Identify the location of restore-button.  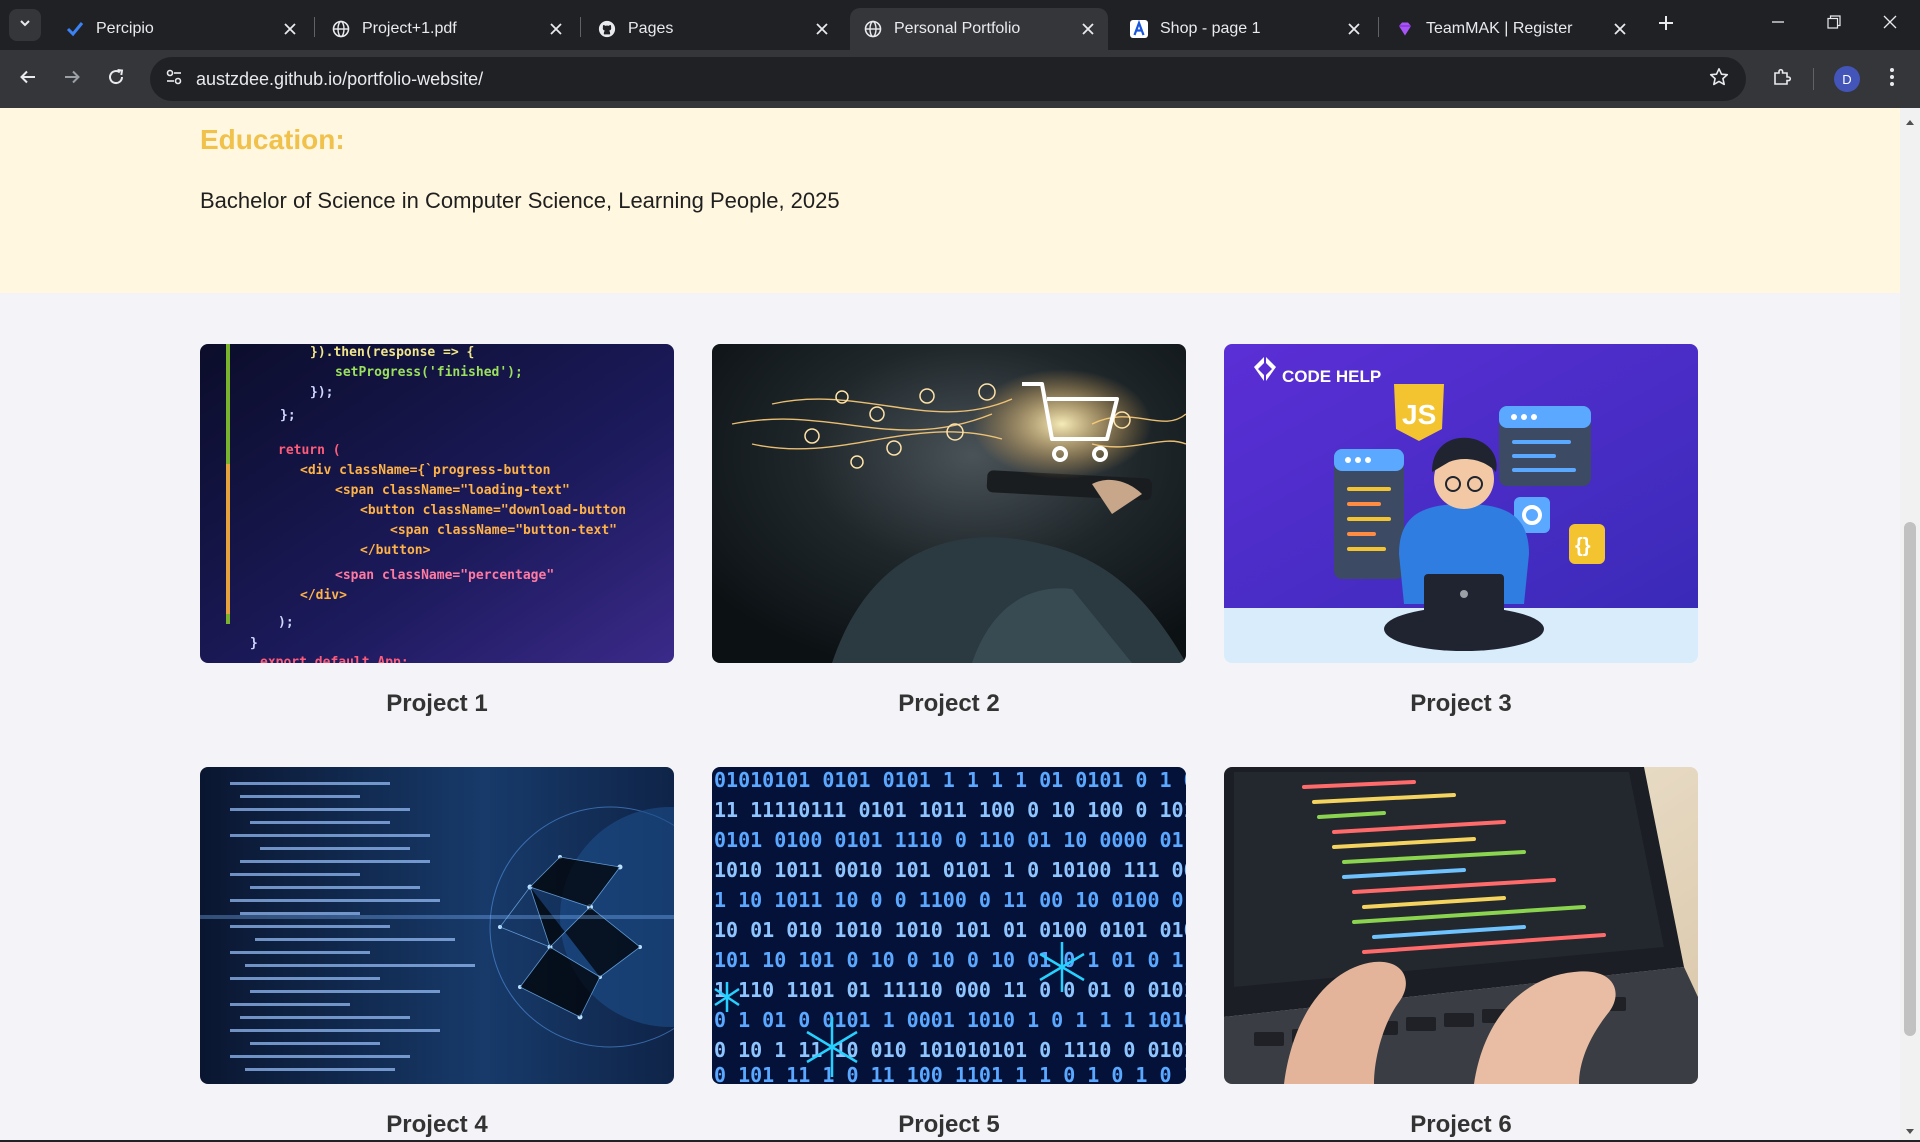
(1834, 24).